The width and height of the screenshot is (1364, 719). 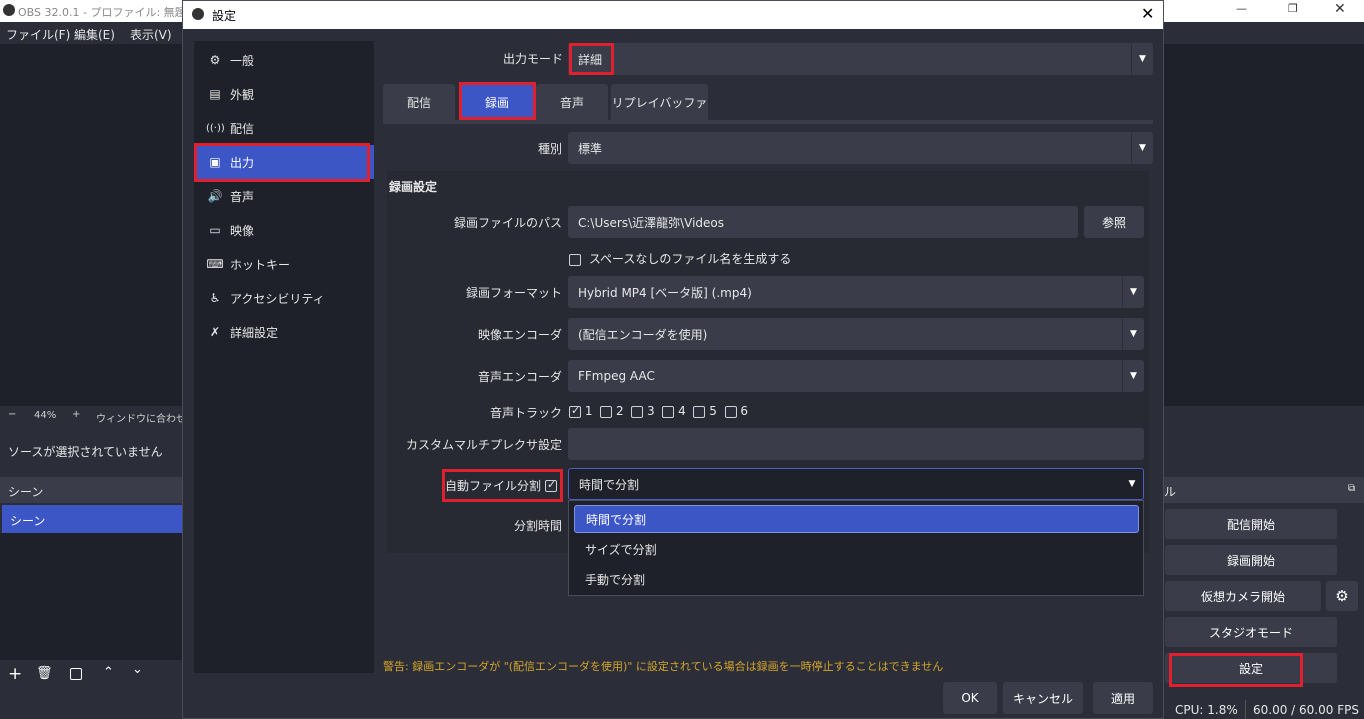 I want to click on virtual-camera-settings-gear-icon: ⚙, so click(x=1342, y=596).